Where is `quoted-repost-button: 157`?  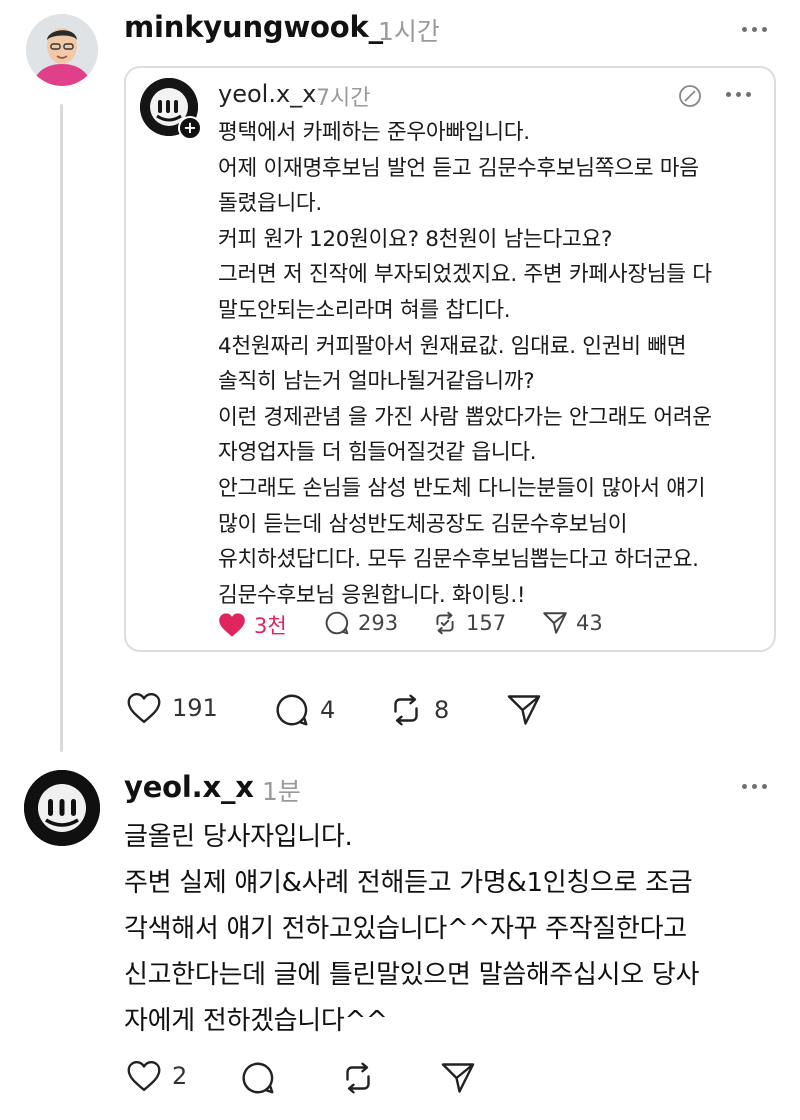 quoted-repost-button: 157 is located at coordinates (469, 623).